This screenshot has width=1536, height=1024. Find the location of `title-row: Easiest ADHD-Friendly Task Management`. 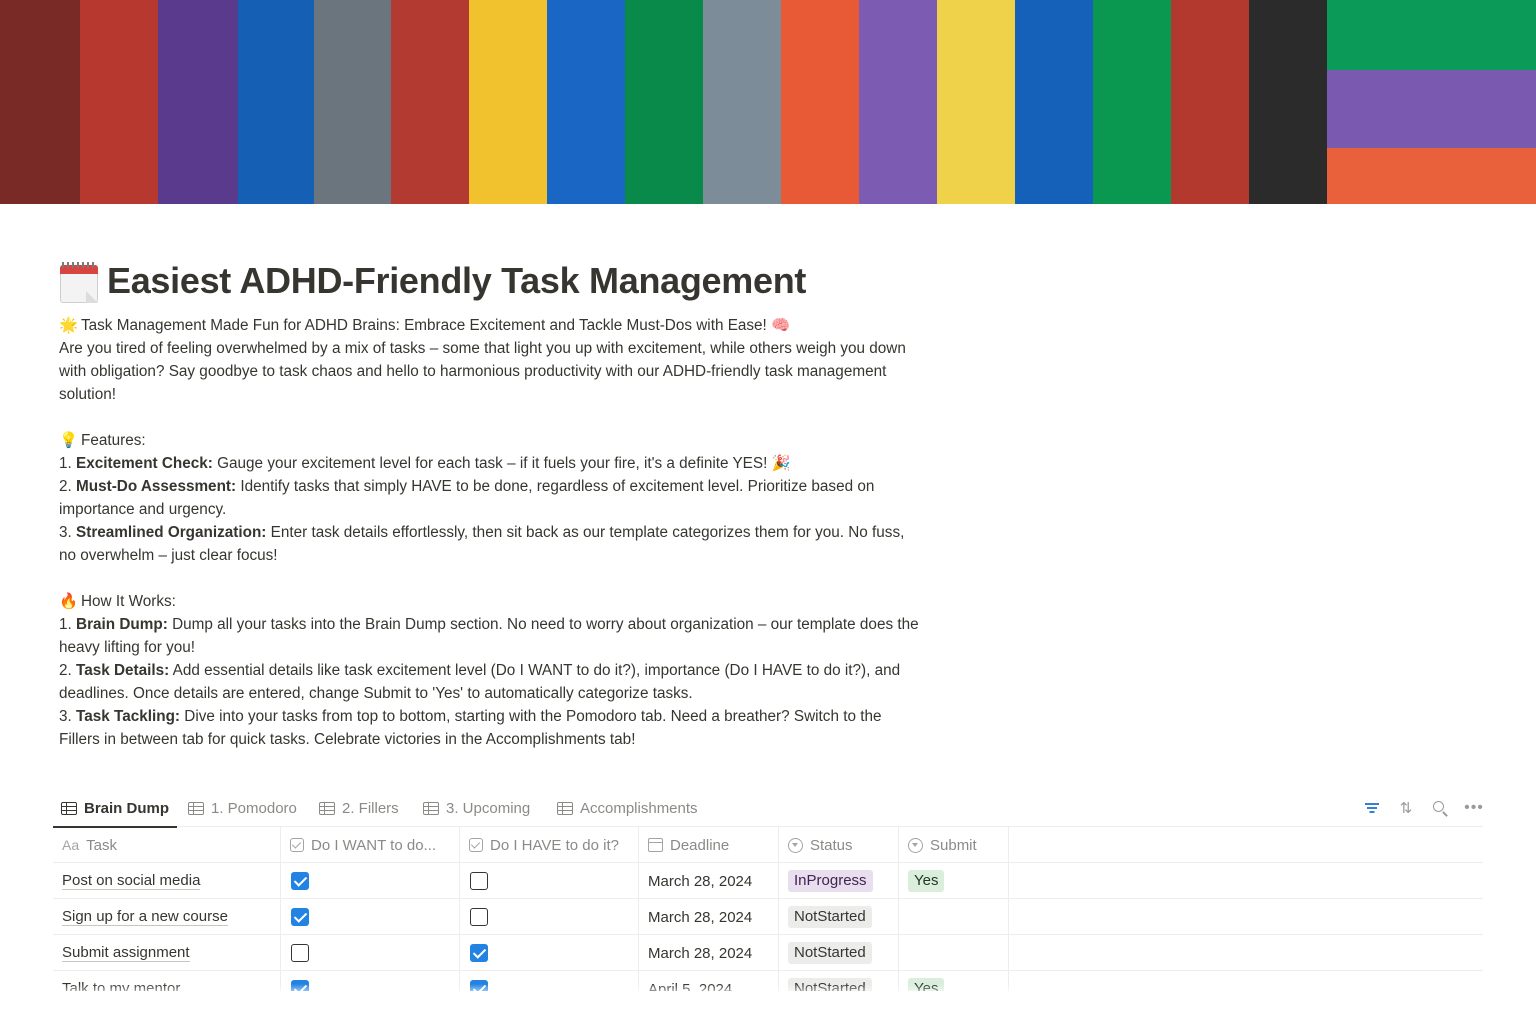

title-row: Easiest ADHD-Friendly Task Management is located at coordinates (489, 281).